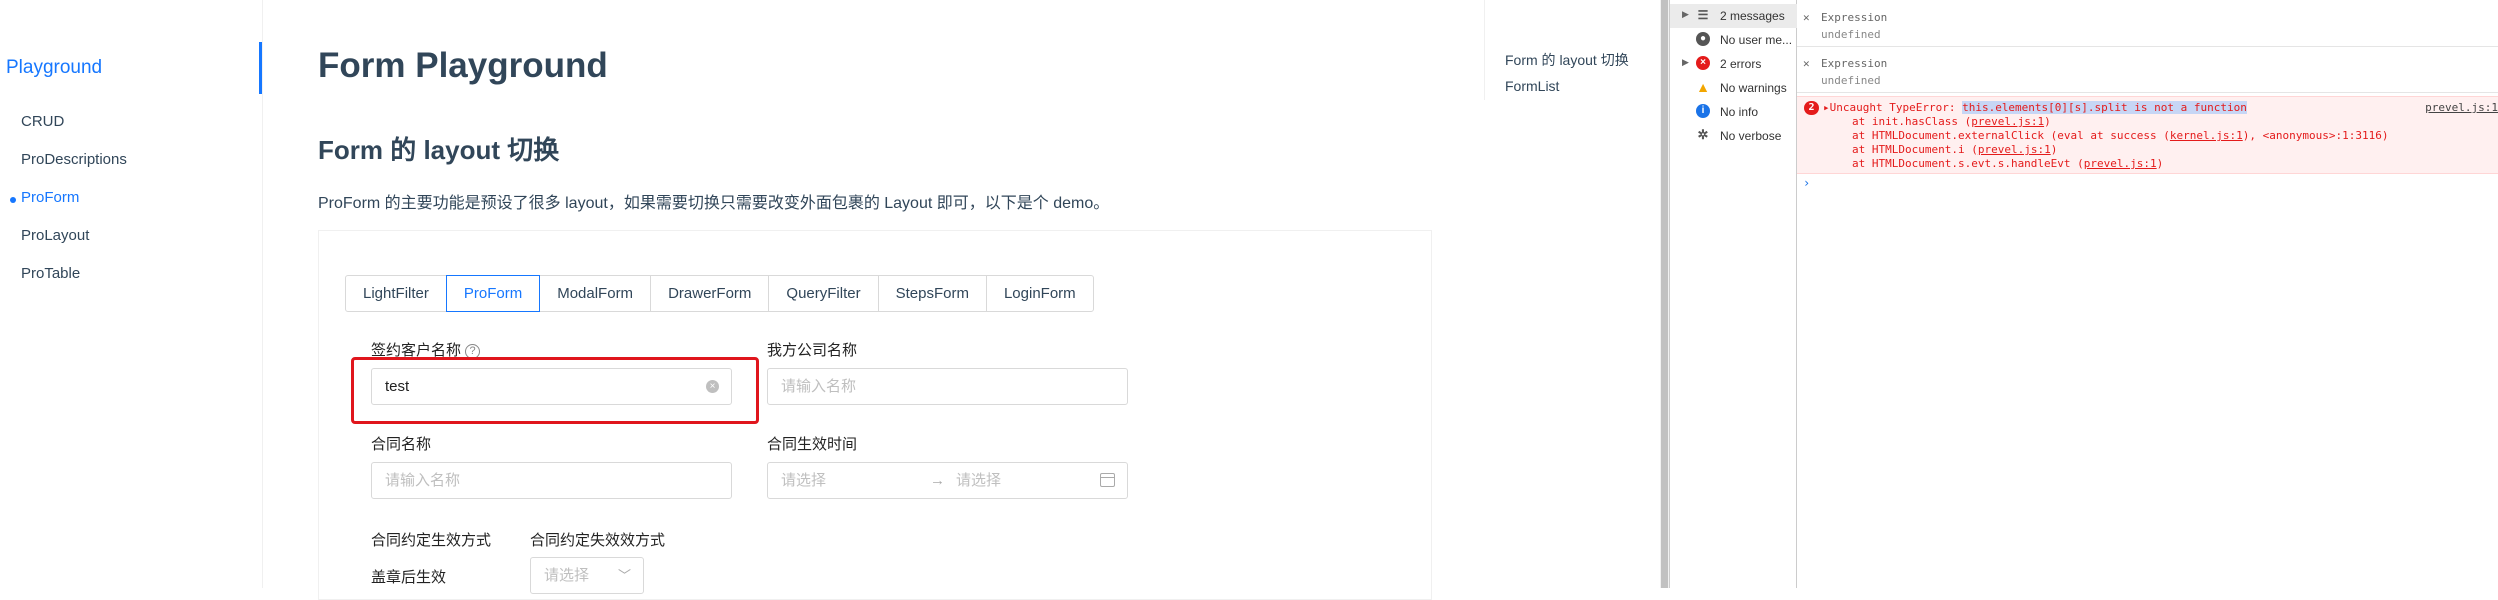 The image size is (2498, 600). I want to click on list-icon: ☰, so click(1703, 15).